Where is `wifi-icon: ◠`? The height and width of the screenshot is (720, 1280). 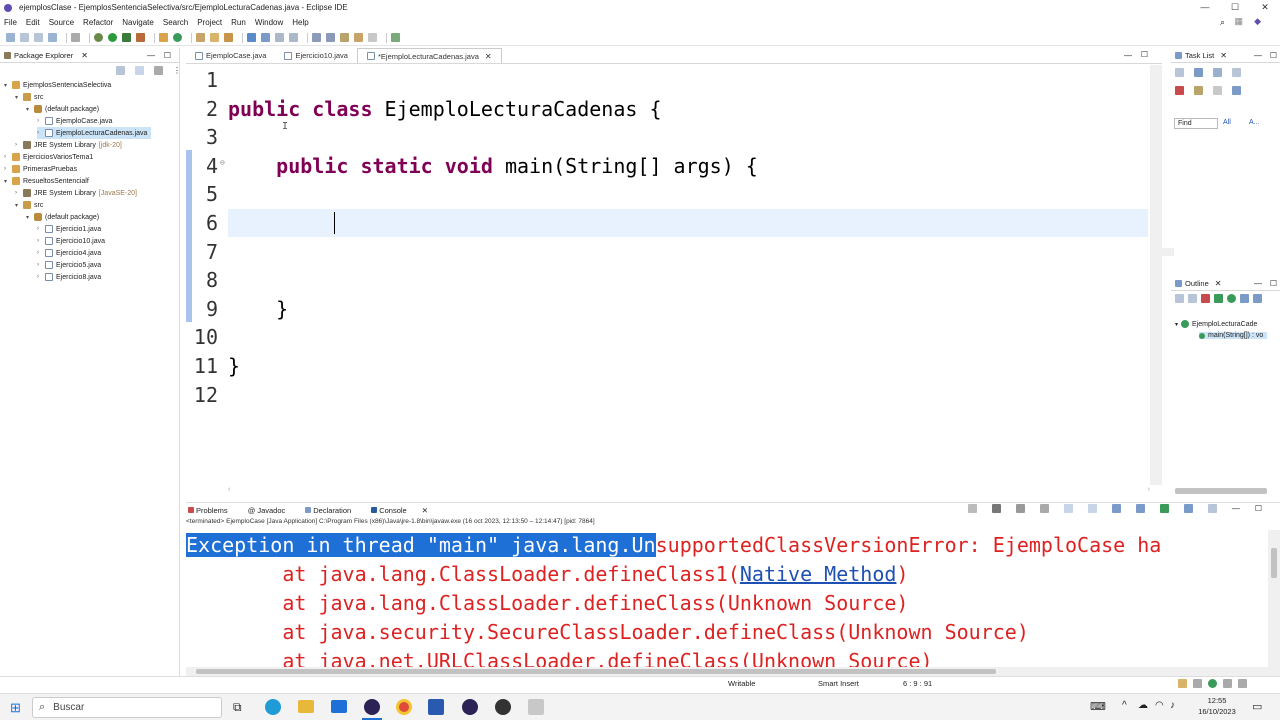
wifi-icon: ◠ is located at coordinates (1159, 705).